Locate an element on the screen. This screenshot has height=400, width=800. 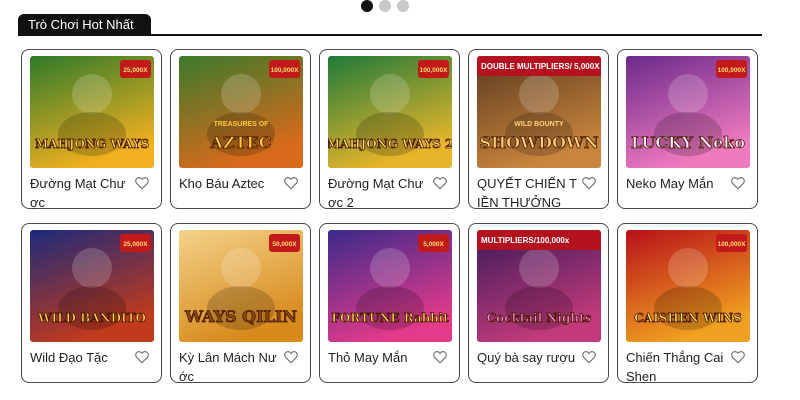
game-thumbnail: 100,000X LUCKY Neko is located at coordinates (688, 112).